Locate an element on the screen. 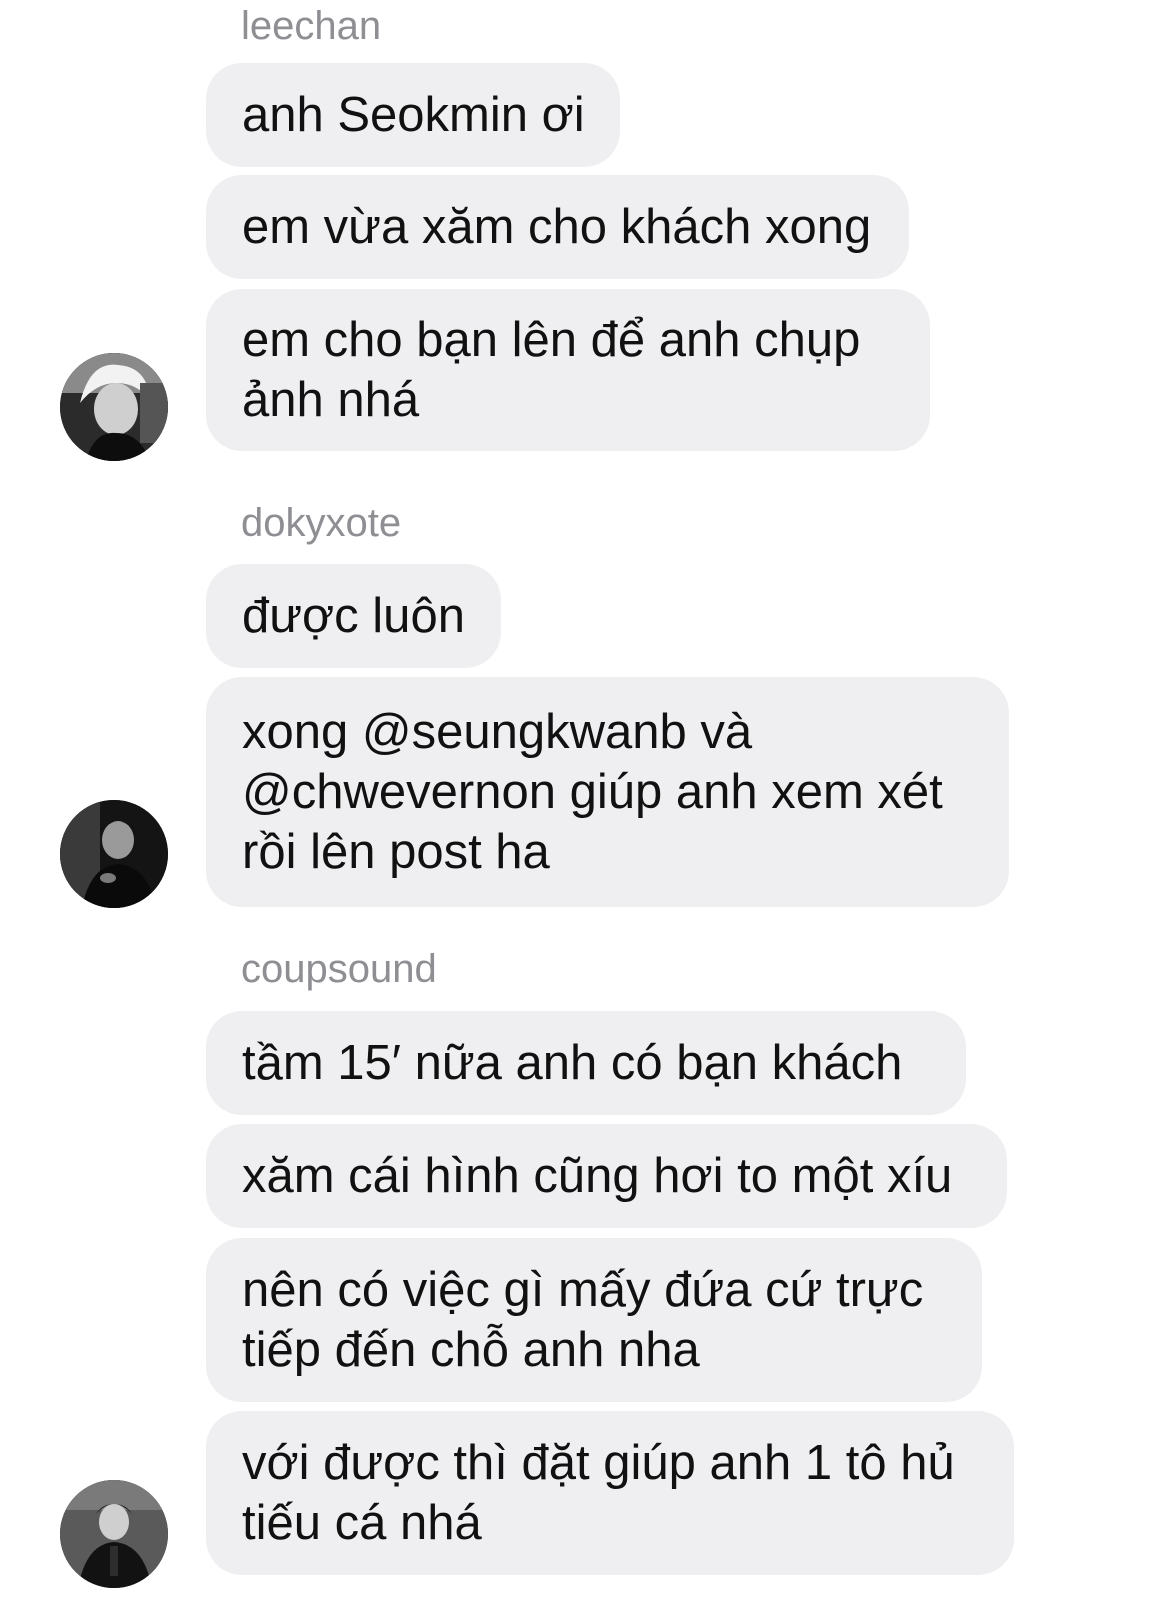 This screenshot has height=1606, width=1167. message-text-line: xong @seungkwanb và is located at coordinates (497, 732).